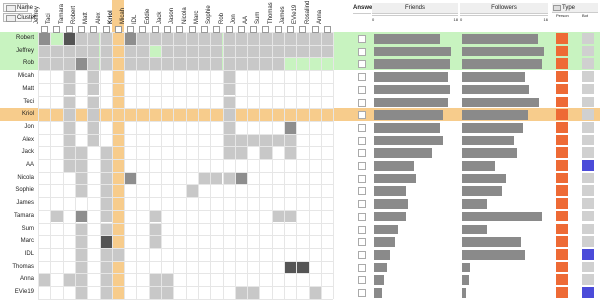  I want to click on friends-header: Friends, so click(415, 8).